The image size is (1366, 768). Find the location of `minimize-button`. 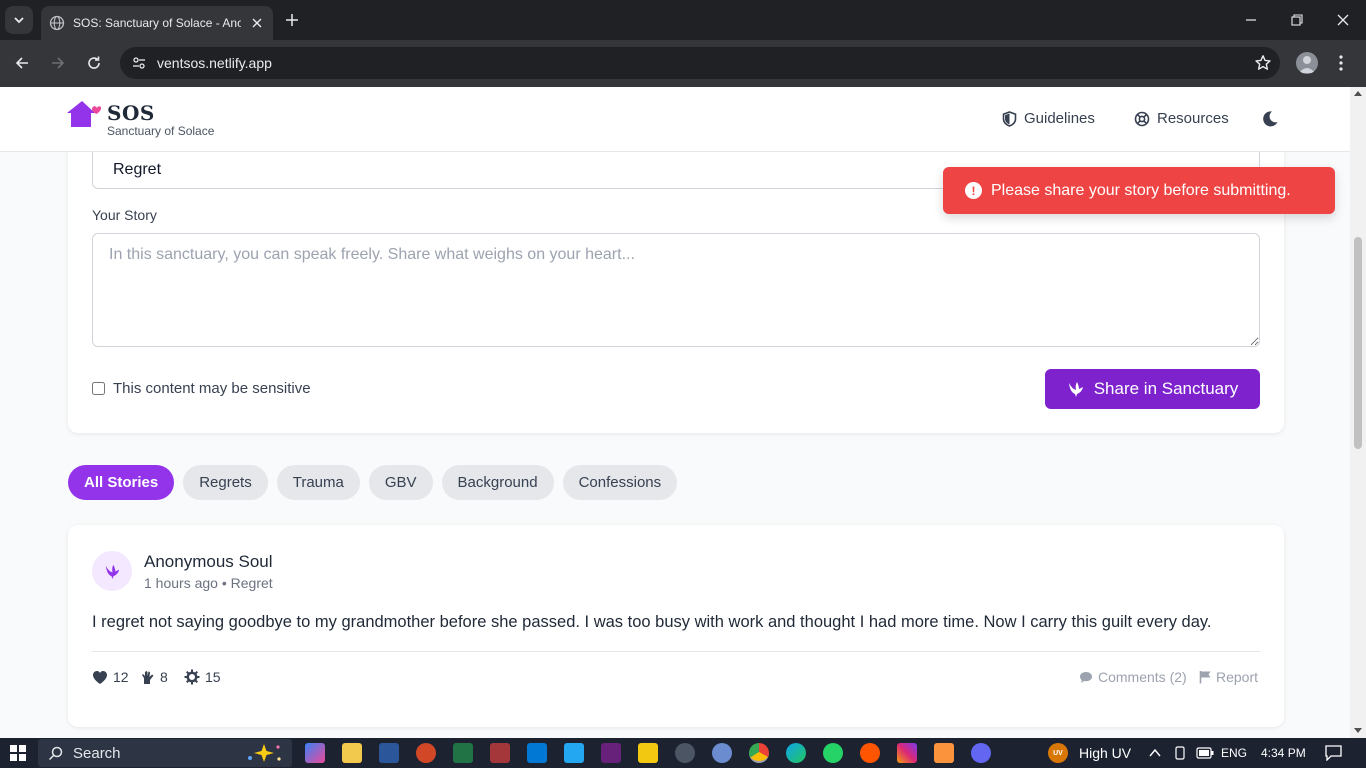

minimize-button is located at coordinates (1251, 20).